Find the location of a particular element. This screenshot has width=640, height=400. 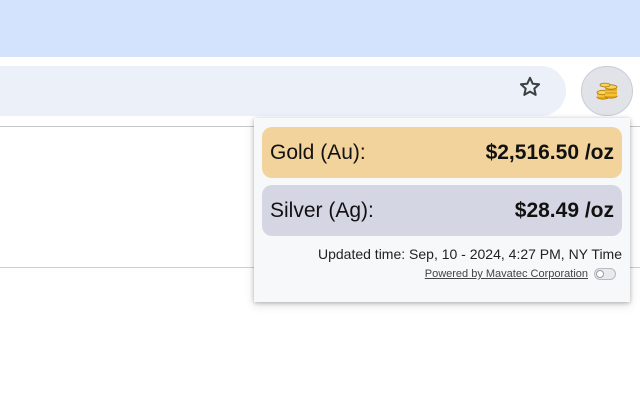

footer-row: Powered by Mavatec Corporation is located at coordinates (520, 274).